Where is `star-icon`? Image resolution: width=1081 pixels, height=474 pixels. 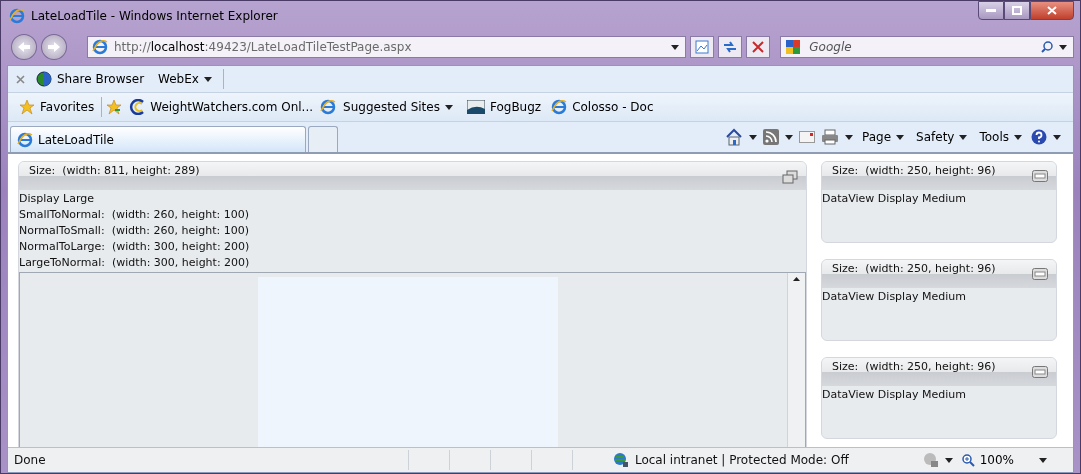
star-icon is located at coordinates (27, 107).